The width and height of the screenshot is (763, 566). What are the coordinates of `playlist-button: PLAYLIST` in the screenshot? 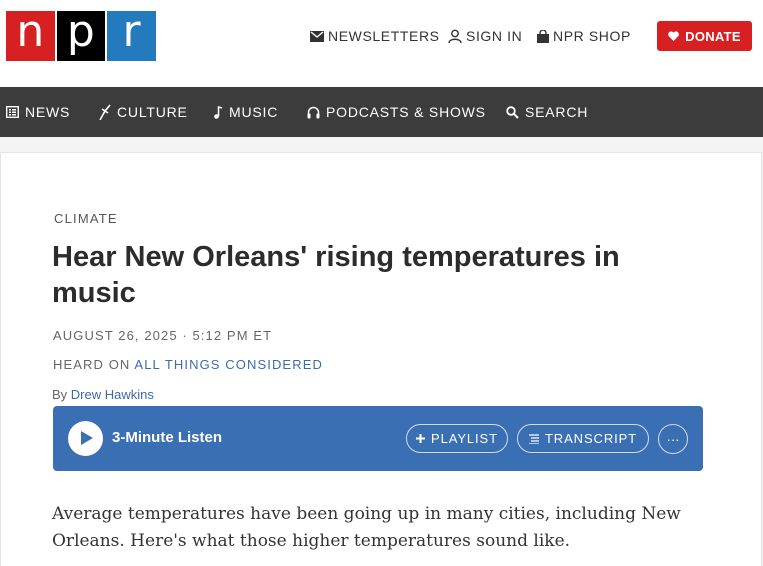 It's located at (457, 438).